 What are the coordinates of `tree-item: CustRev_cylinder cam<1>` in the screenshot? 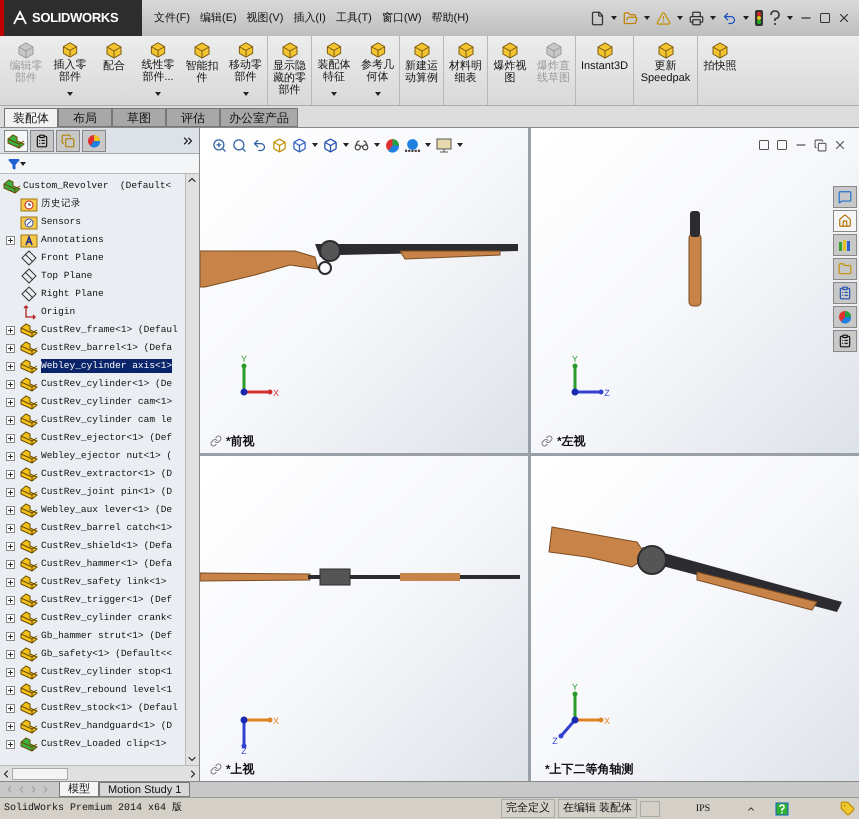 It's located at (106, 402).